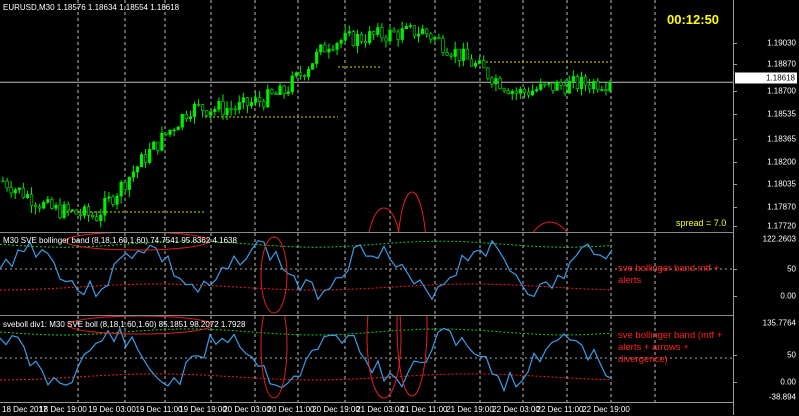 The height and width of the screenshot is (416, 799). Describe the element at coordinates (781, 114) in the screenshot. I see `price-label: 1.18535` at that location.